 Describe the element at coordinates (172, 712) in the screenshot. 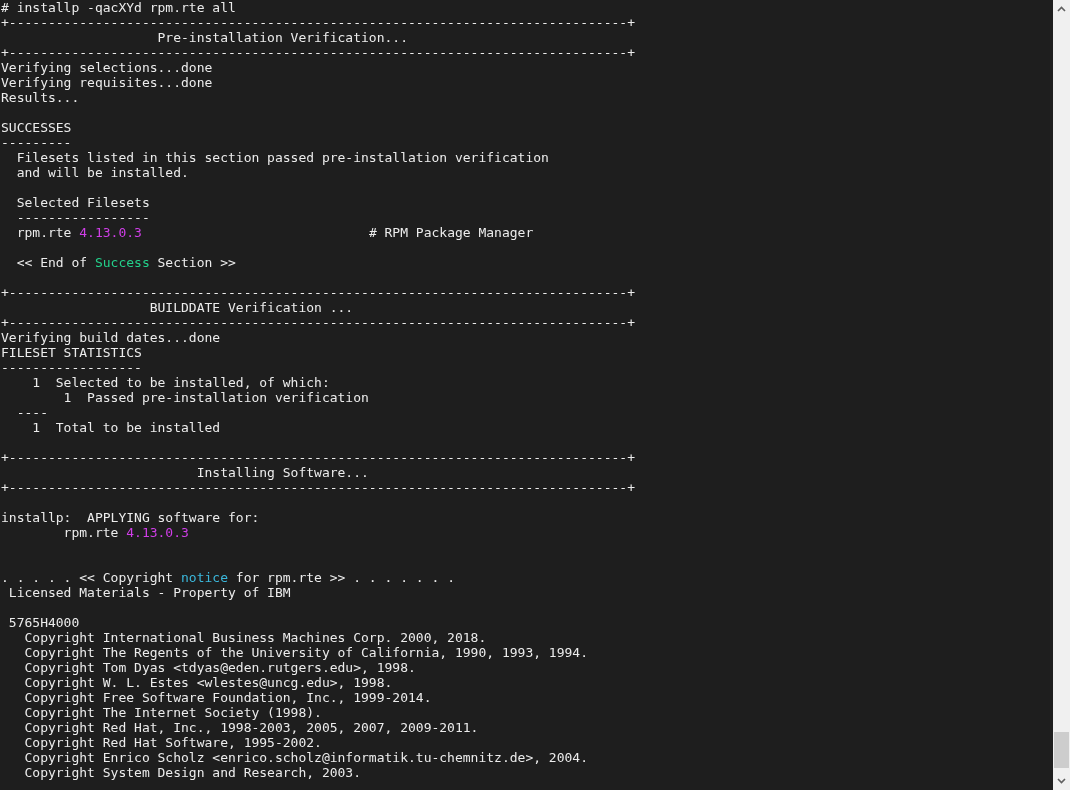

I see `terminal-text: Copyright The Internet Society (1998).` at that location.